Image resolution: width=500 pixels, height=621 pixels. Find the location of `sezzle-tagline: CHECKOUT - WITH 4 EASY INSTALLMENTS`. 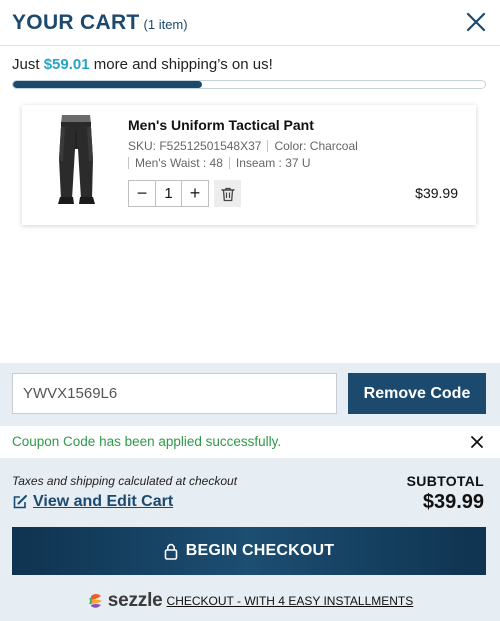

sezzle-tagline: CHECKOUT - WITH 4 EASY INSTALLMENTS is located at coordinates (290, 601).